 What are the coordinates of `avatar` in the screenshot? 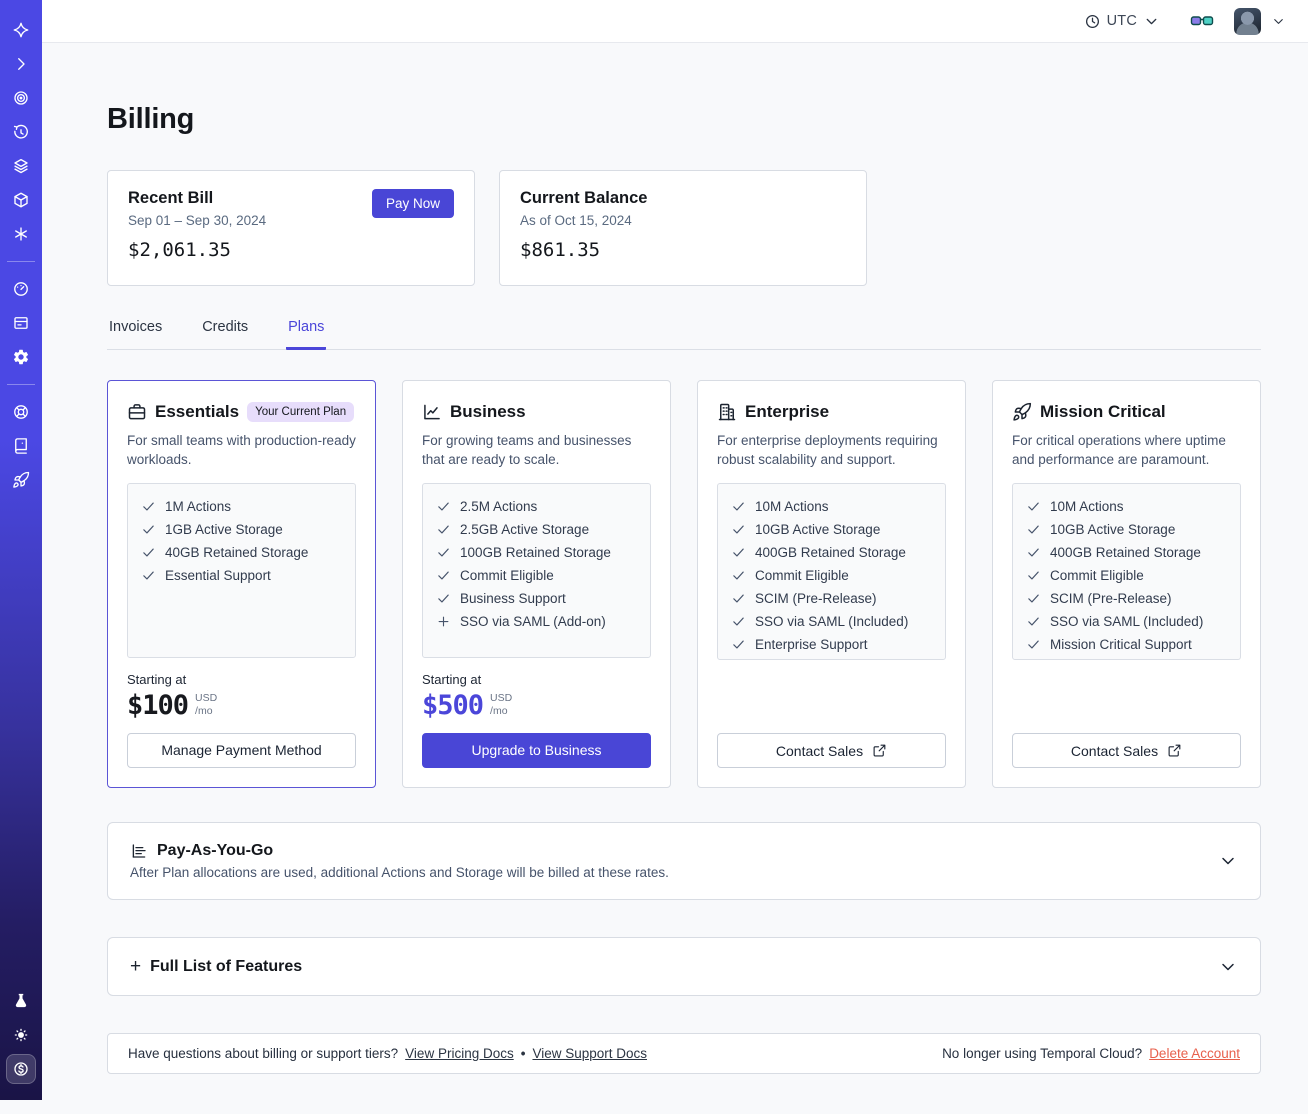 It's located at (1247, 21).